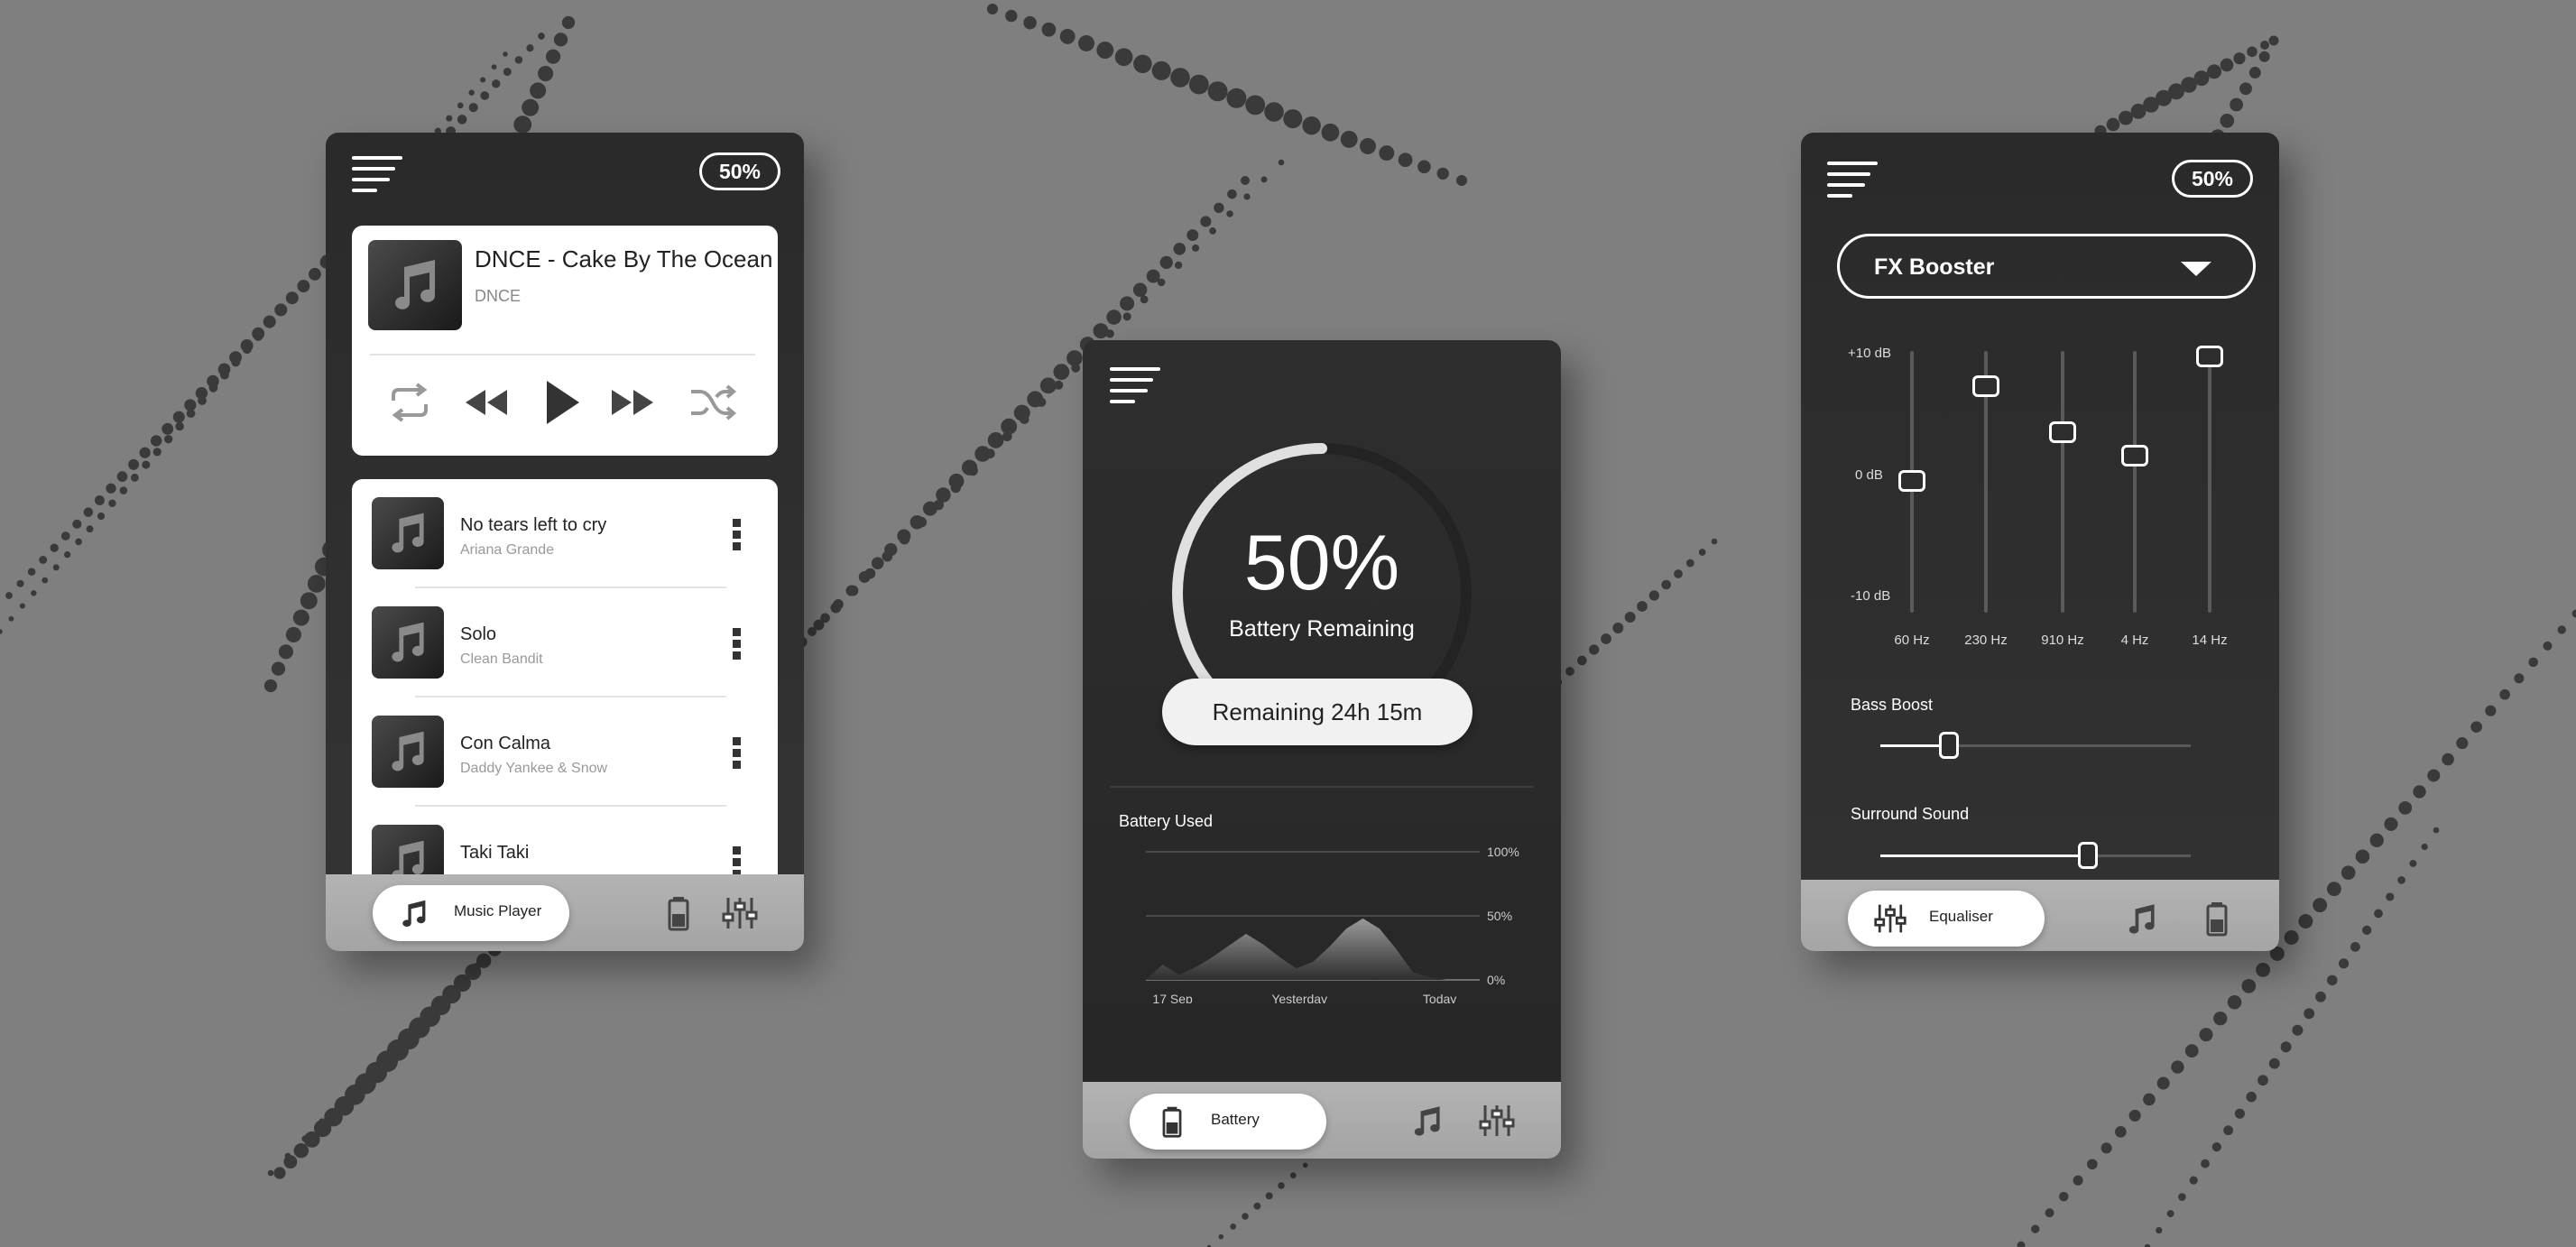 Image resolution: width=2576 pixels, height=1247 pixels. What do you see at coordinates (565, 341) in the screenshot?
I see `now-playing-card: DNCE - Cake By The Ocean DNCE` at bounding box center [565, 341].